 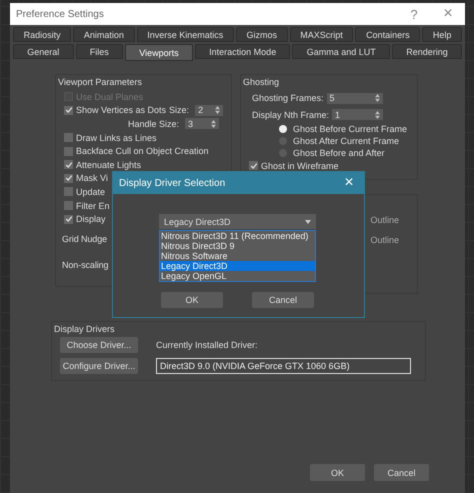 I want to click on spinner-field: 5, so click(x=354, y=98).